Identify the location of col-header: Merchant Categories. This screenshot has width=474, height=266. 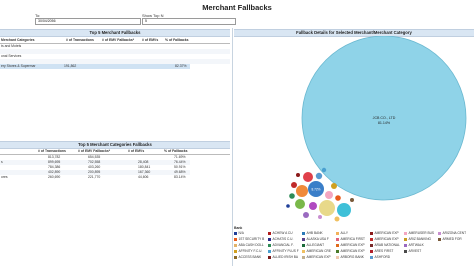
(18, 40).